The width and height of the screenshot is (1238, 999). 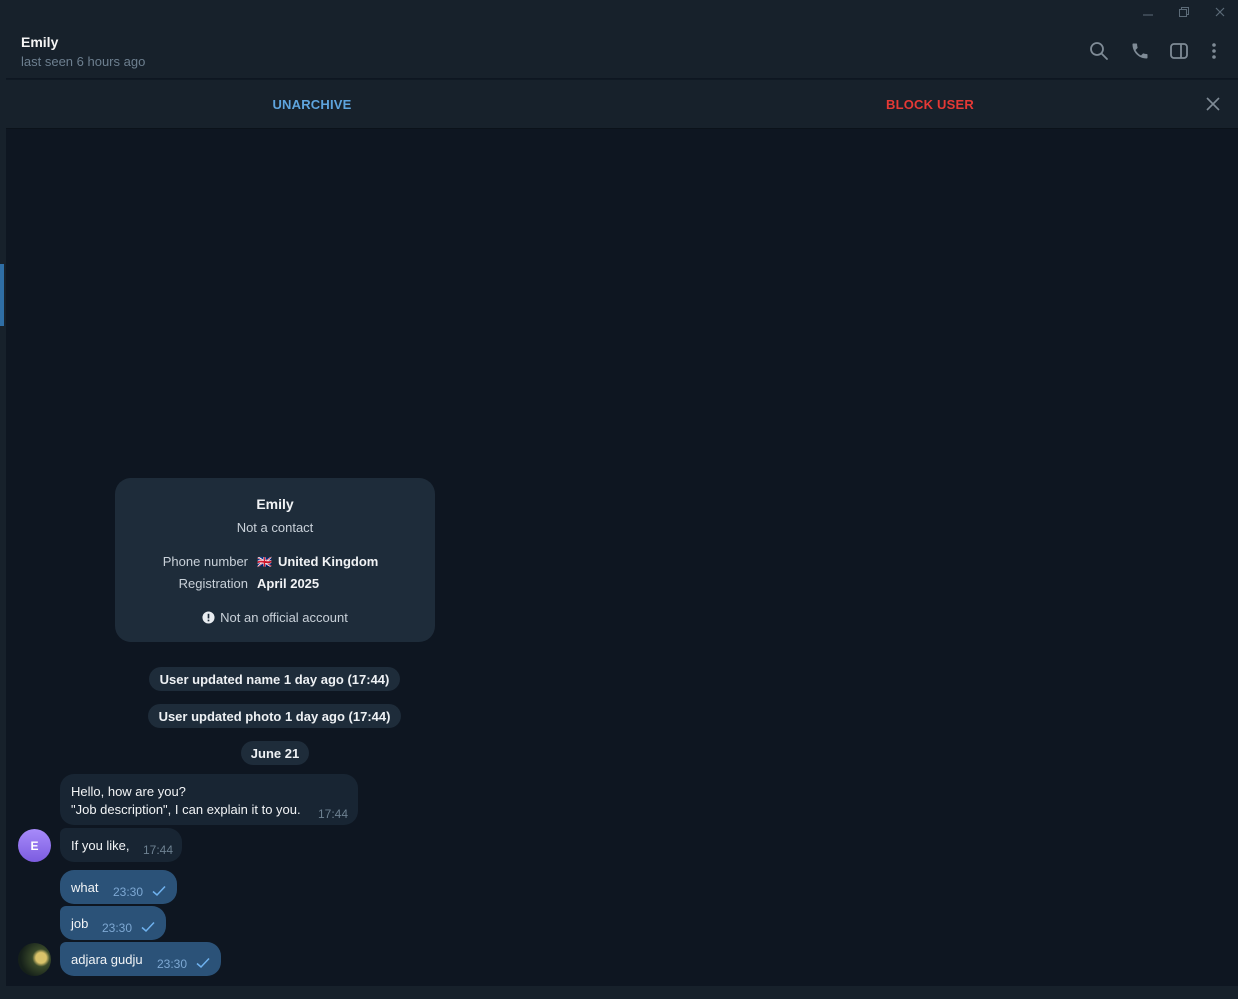 What do you see at coordinates (3, 511) in the screenshot?
I see `chat-list-edge` at bounding box center [3, 511].